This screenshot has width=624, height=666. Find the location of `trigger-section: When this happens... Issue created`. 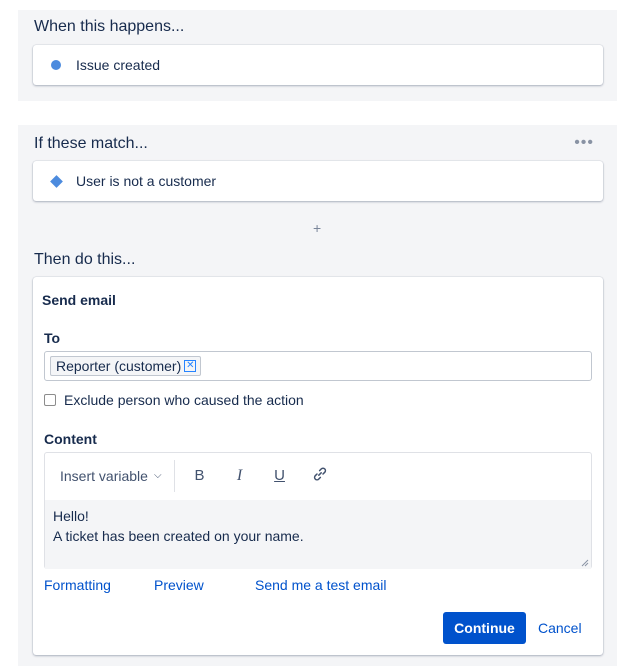

trigger-section: When this happens... Issue created is located at coordinates (317, 55).